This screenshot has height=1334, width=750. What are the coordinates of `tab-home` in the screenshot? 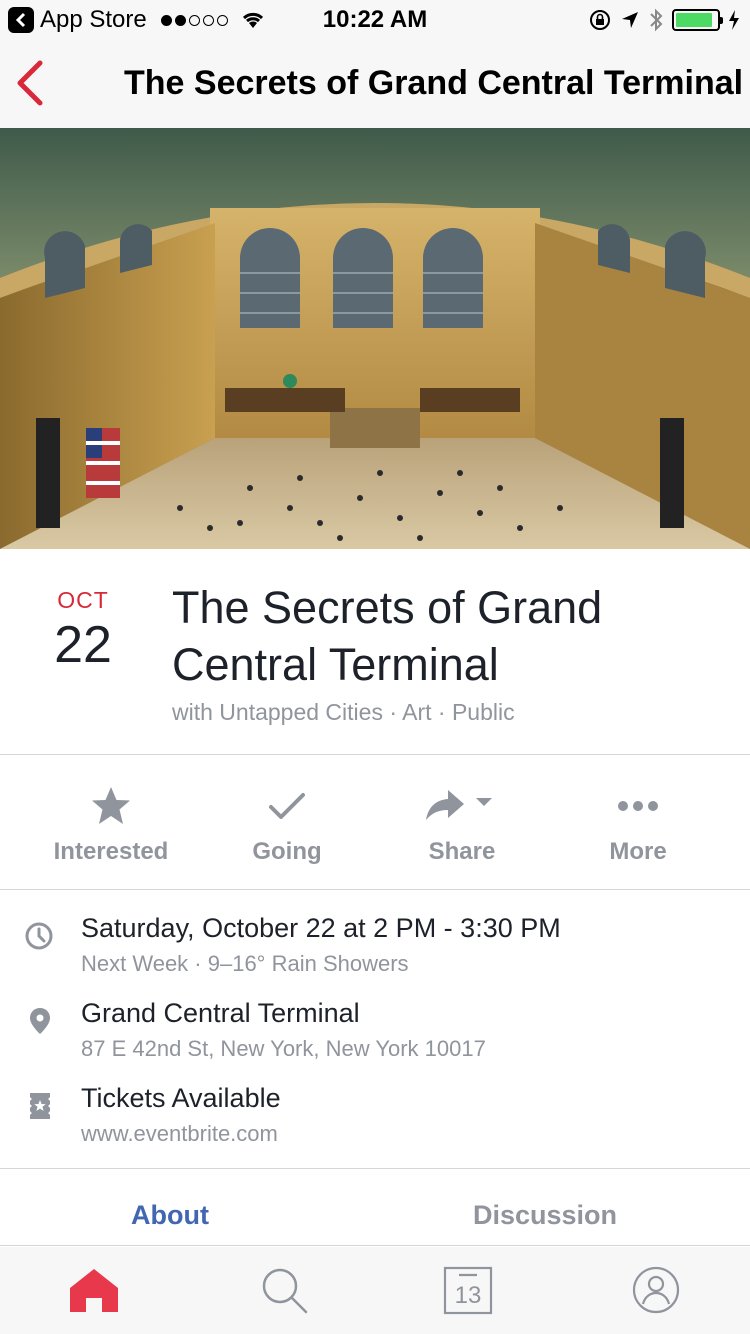 It's located at (94, 1290).